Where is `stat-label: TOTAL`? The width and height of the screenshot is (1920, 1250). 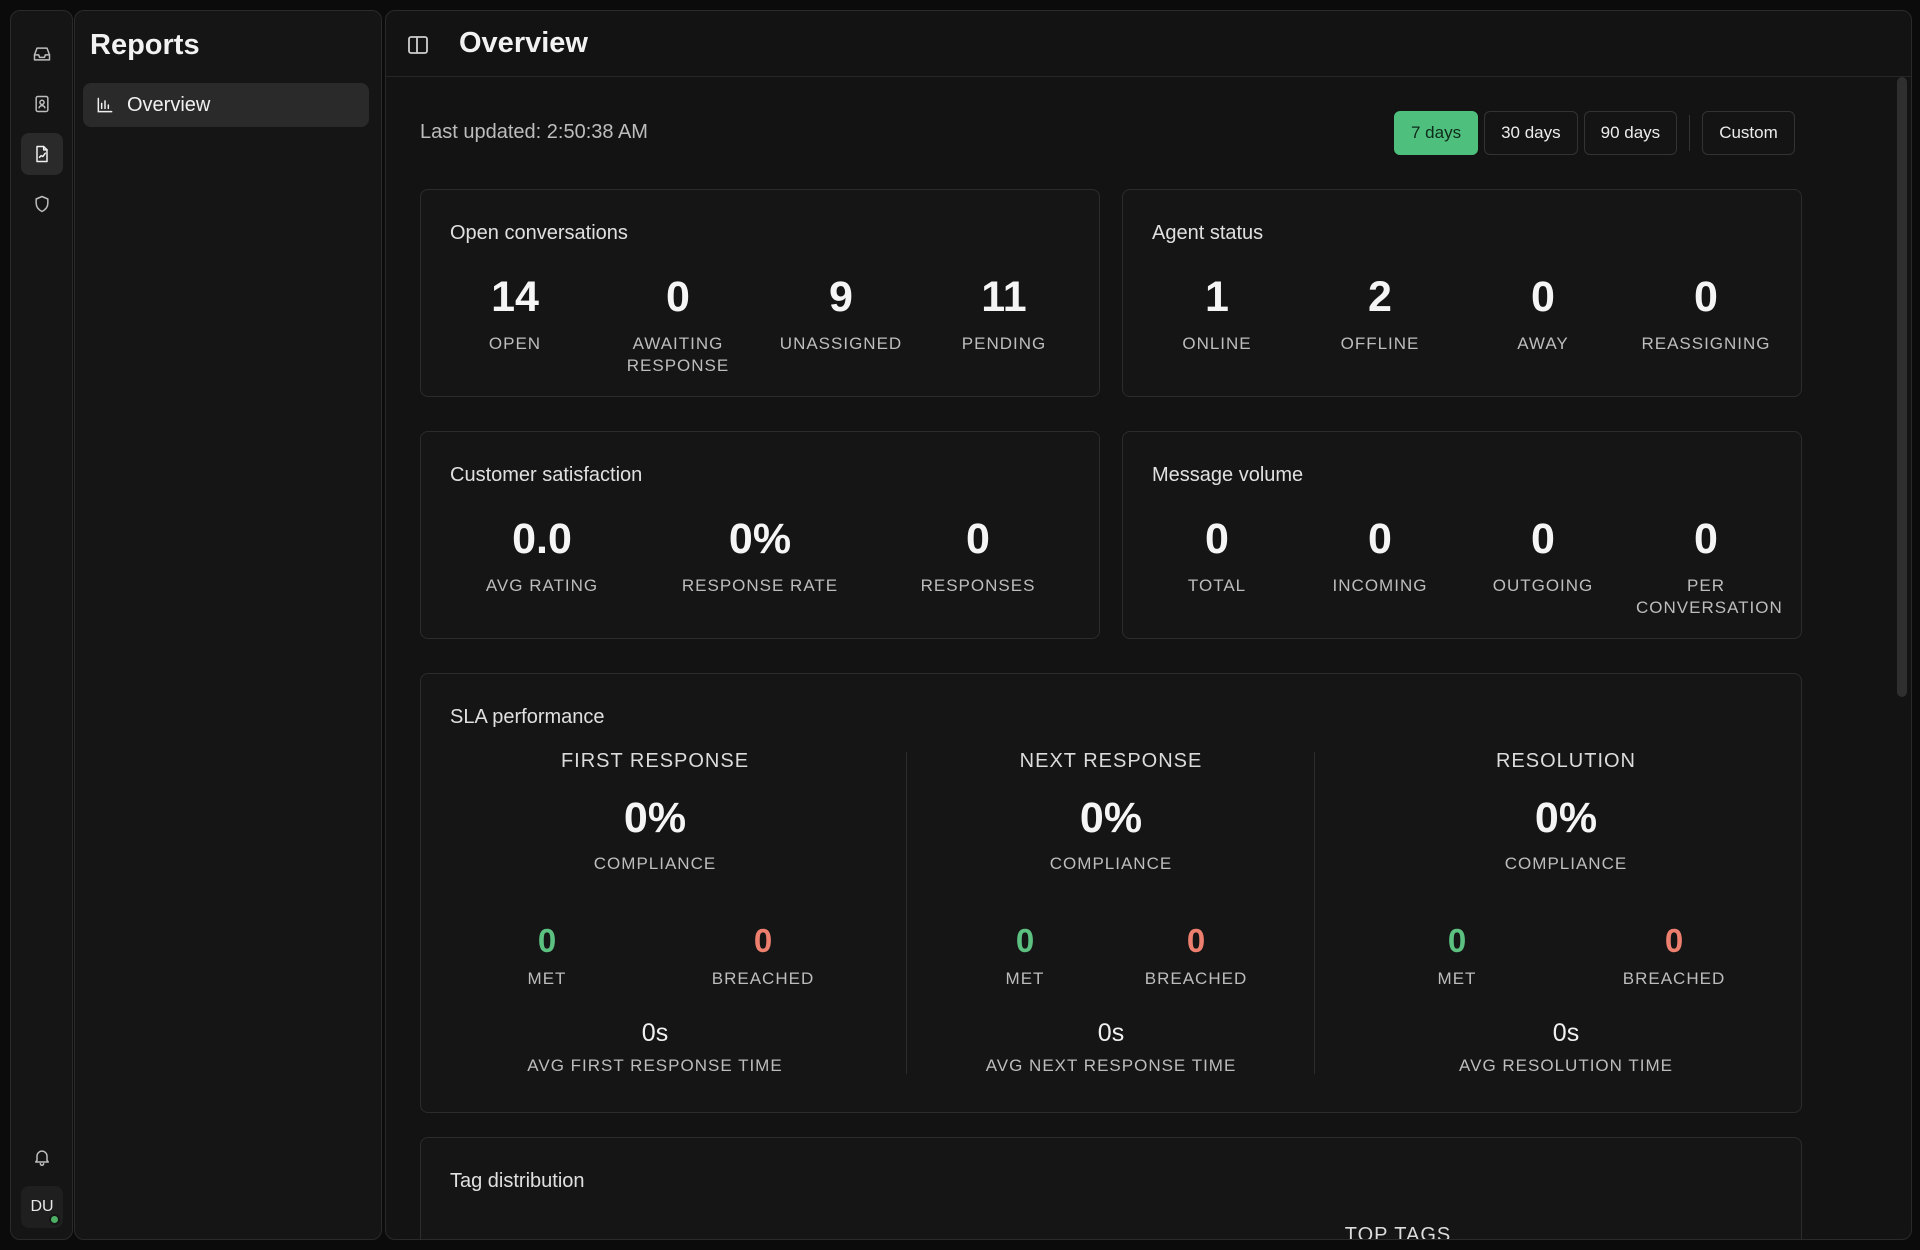
stat-label: TOTAL is located at coordinates (1217, 585).